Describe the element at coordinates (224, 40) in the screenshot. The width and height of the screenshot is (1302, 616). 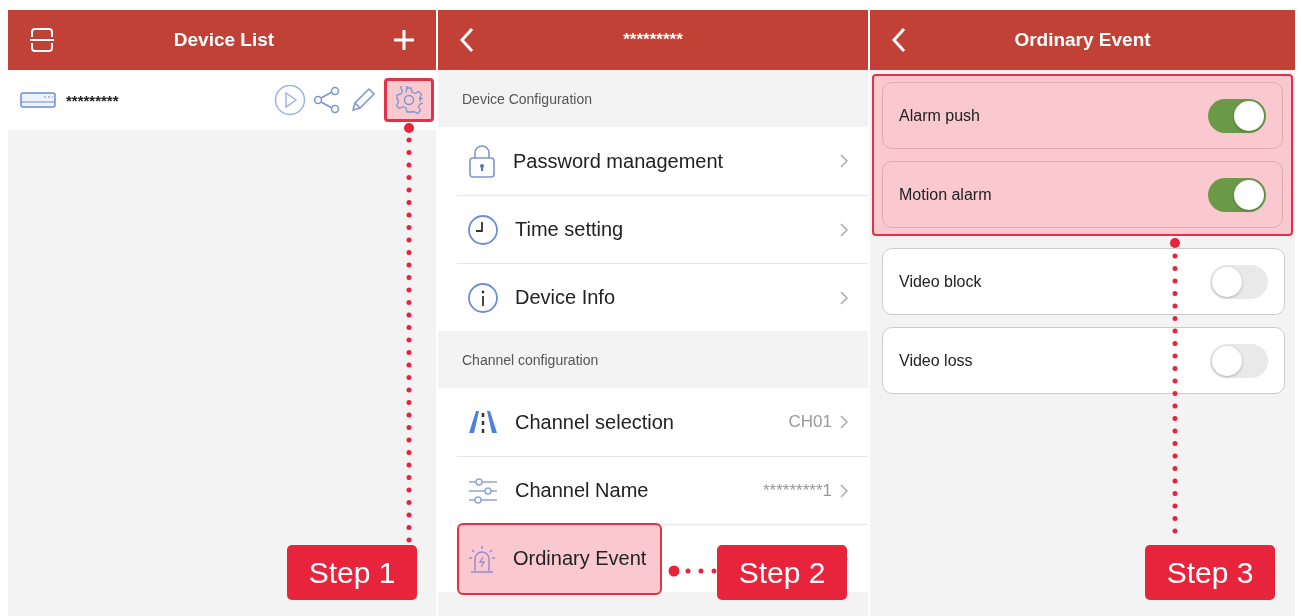
I see `screen-title: Device List` at that location.